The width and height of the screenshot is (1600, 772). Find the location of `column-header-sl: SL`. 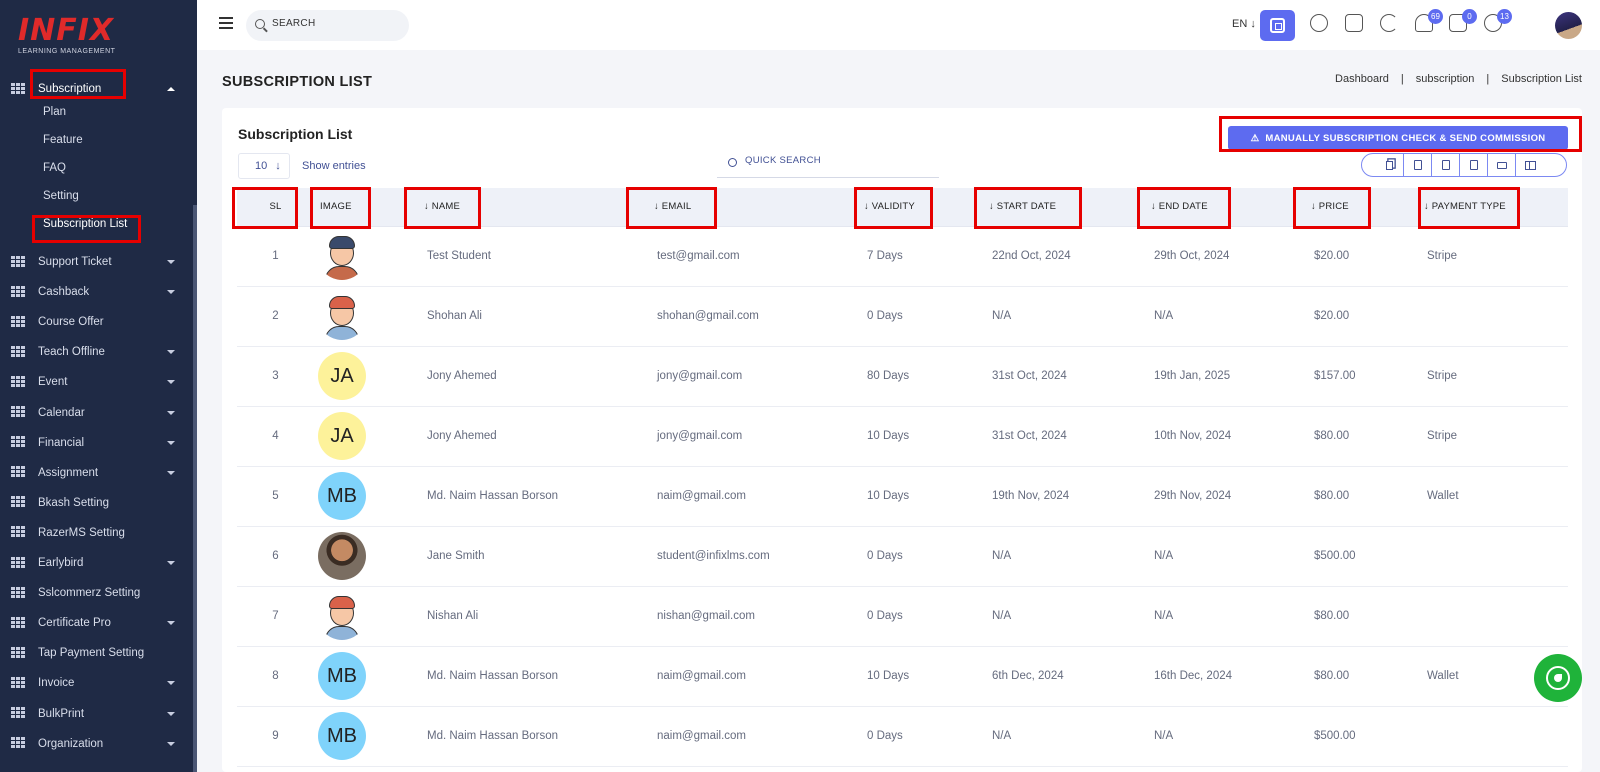

column-header-sl: SL is located at coordinates (275, 207).